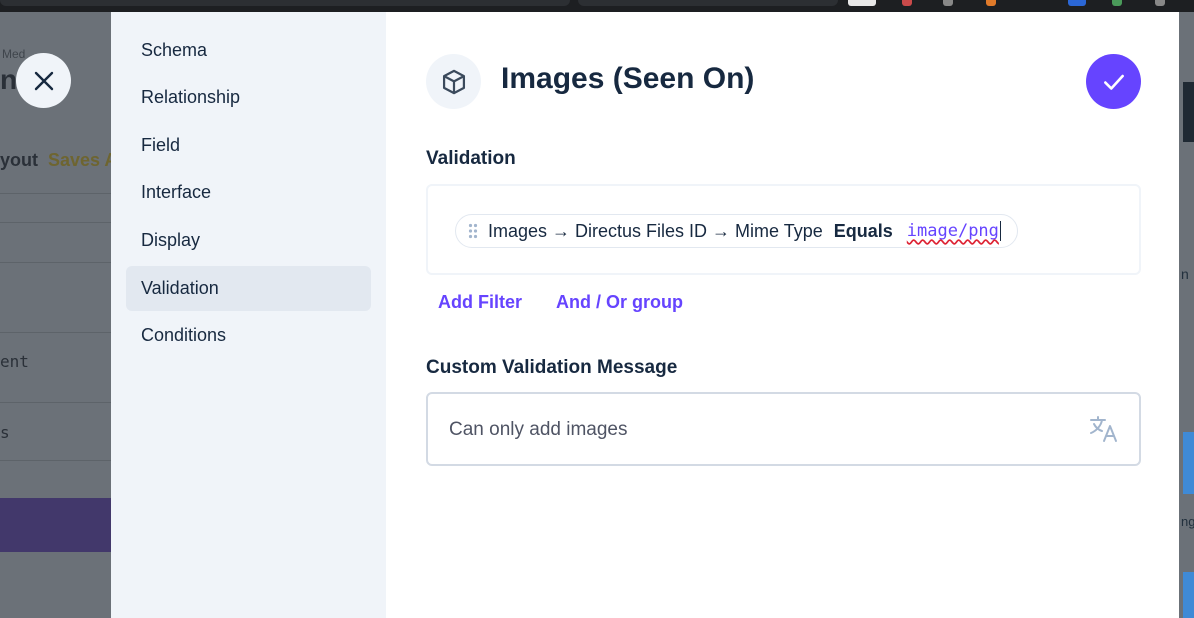 The image size is (1194, 618). I want to click on background-layout-label: yout, so click(19, 160).